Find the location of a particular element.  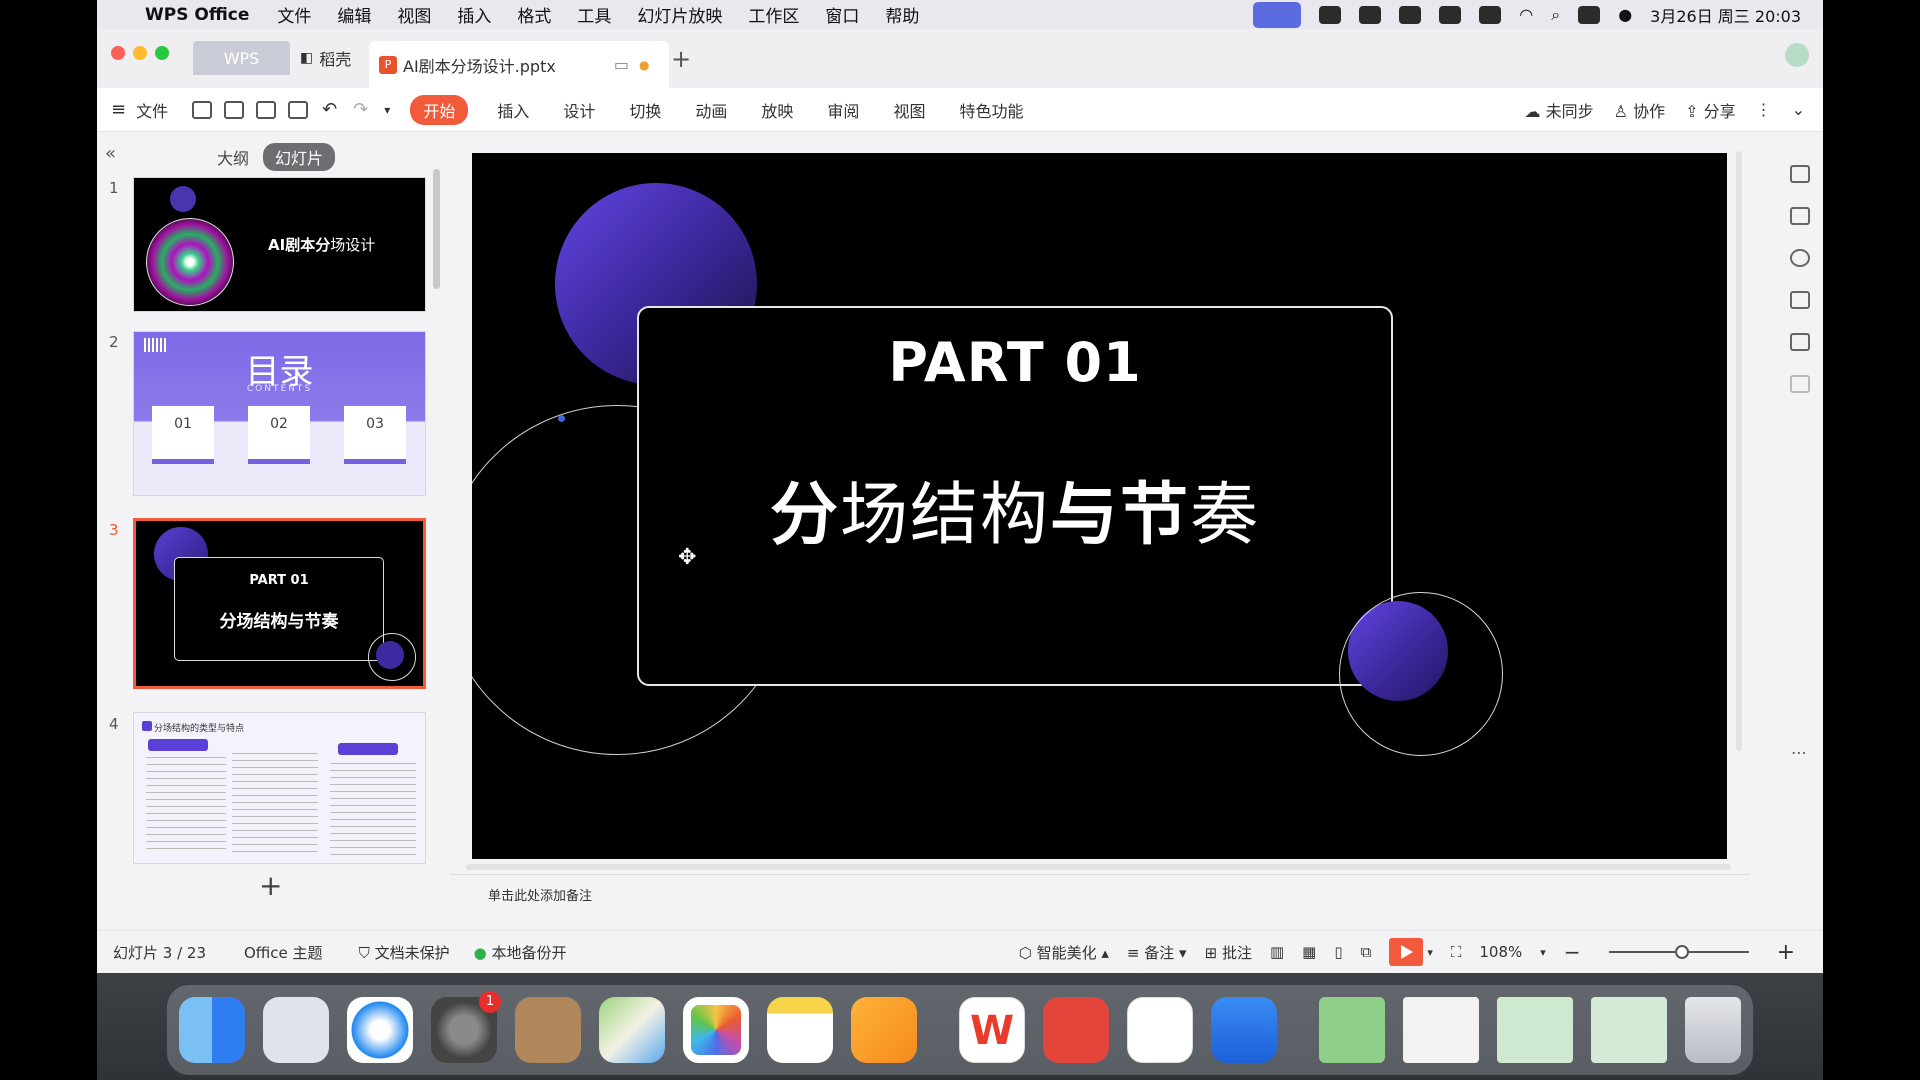

reading-view-icon: ▯ is located at coordinates (1338, 952).